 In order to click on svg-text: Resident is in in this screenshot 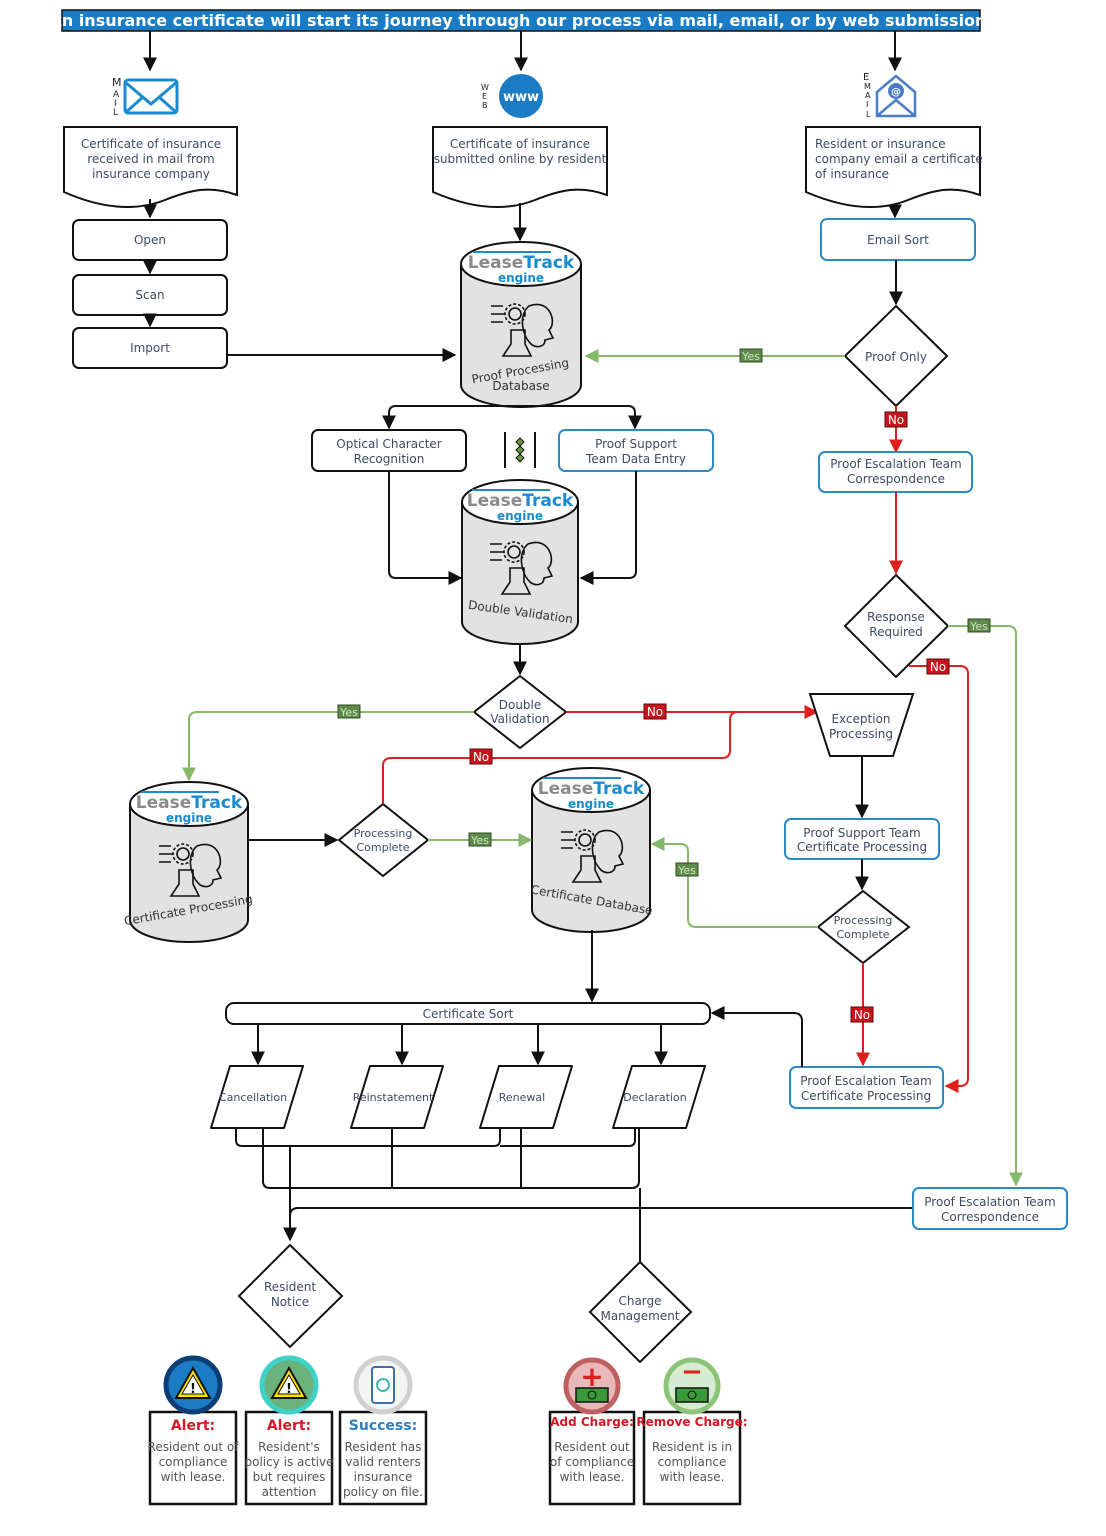, I will do `click(692, 1447)`.